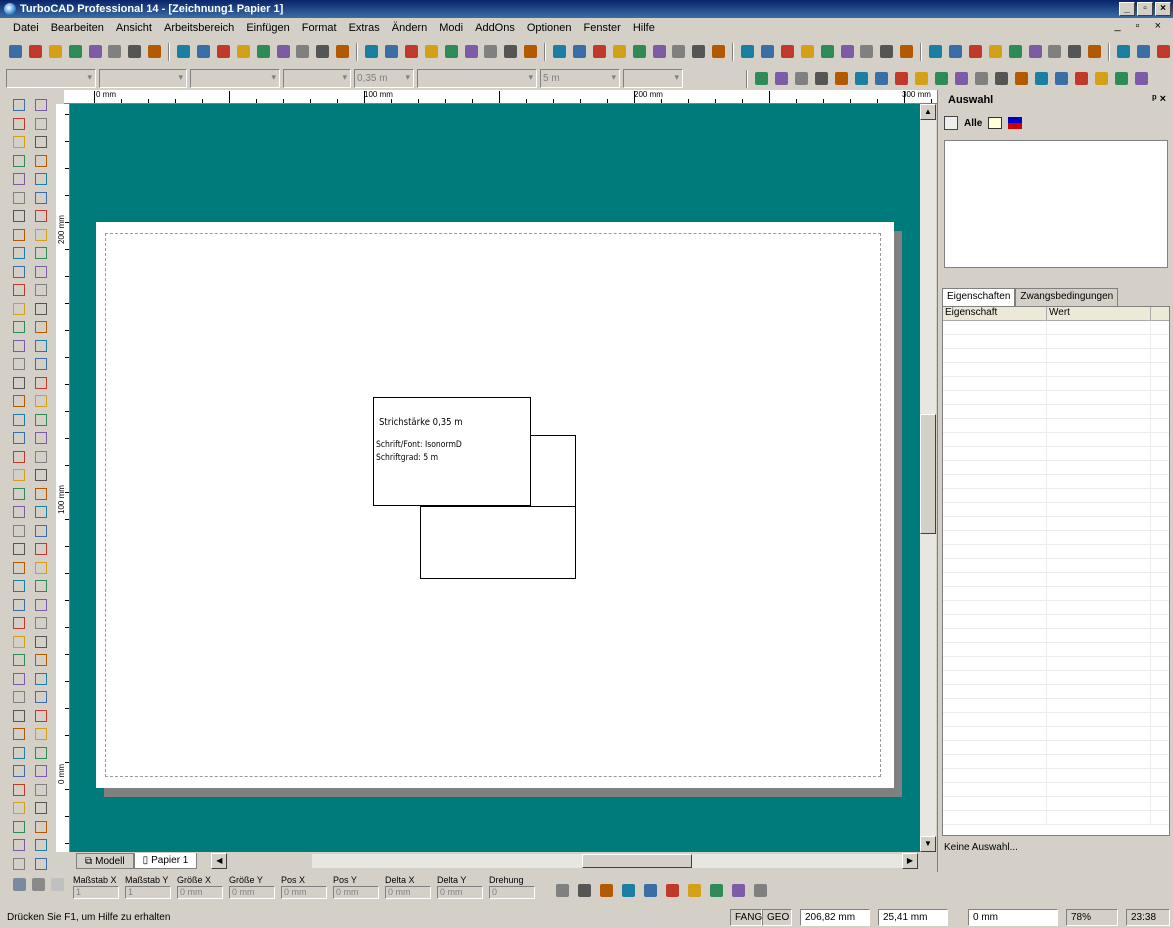 The image size is (1173, 928). What do you see at coordinates (135, 28) in the screenshot?
I see `menu-ansicht: Ansicht` at bounding box center [135, 28].